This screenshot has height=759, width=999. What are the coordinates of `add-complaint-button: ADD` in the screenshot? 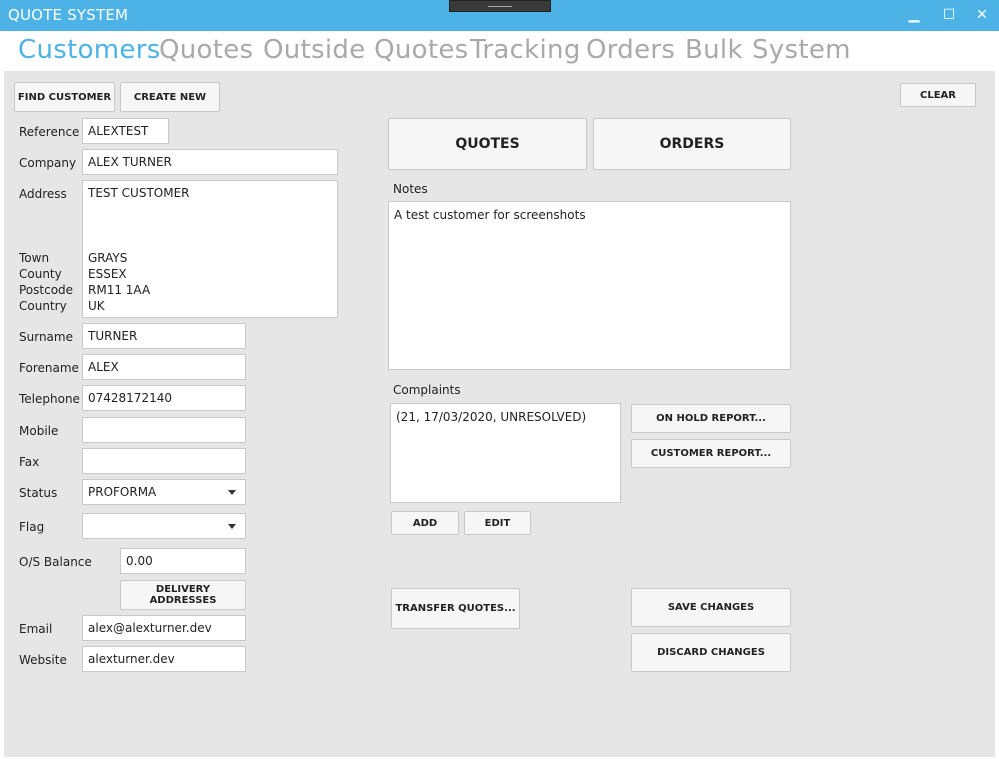 It's located at (425, 523).